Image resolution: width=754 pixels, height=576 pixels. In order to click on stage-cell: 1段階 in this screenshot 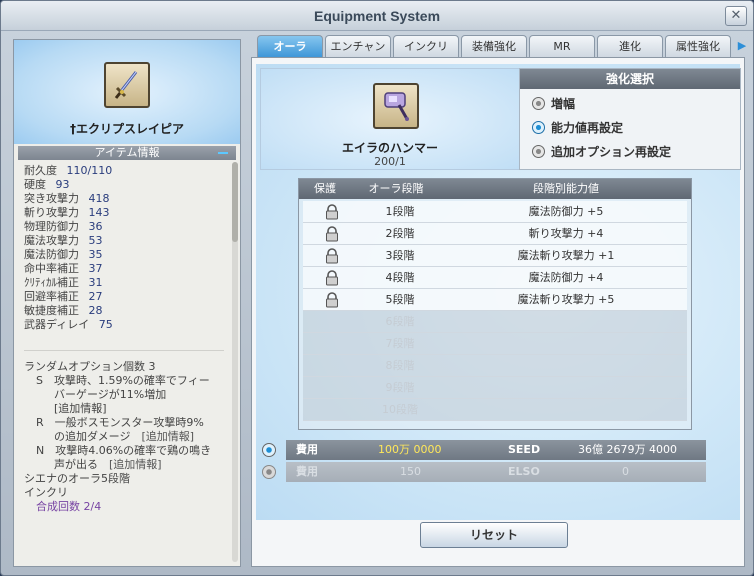, I will do `click(400, 211)`.